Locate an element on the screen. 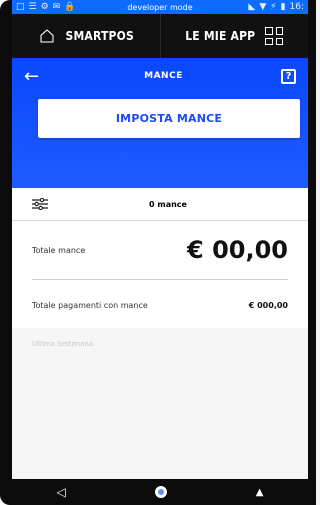 The width and height of the screenshot is (320, 505). tab-le-mie-app: LE MIE APP is located at coordinates (235, 36).